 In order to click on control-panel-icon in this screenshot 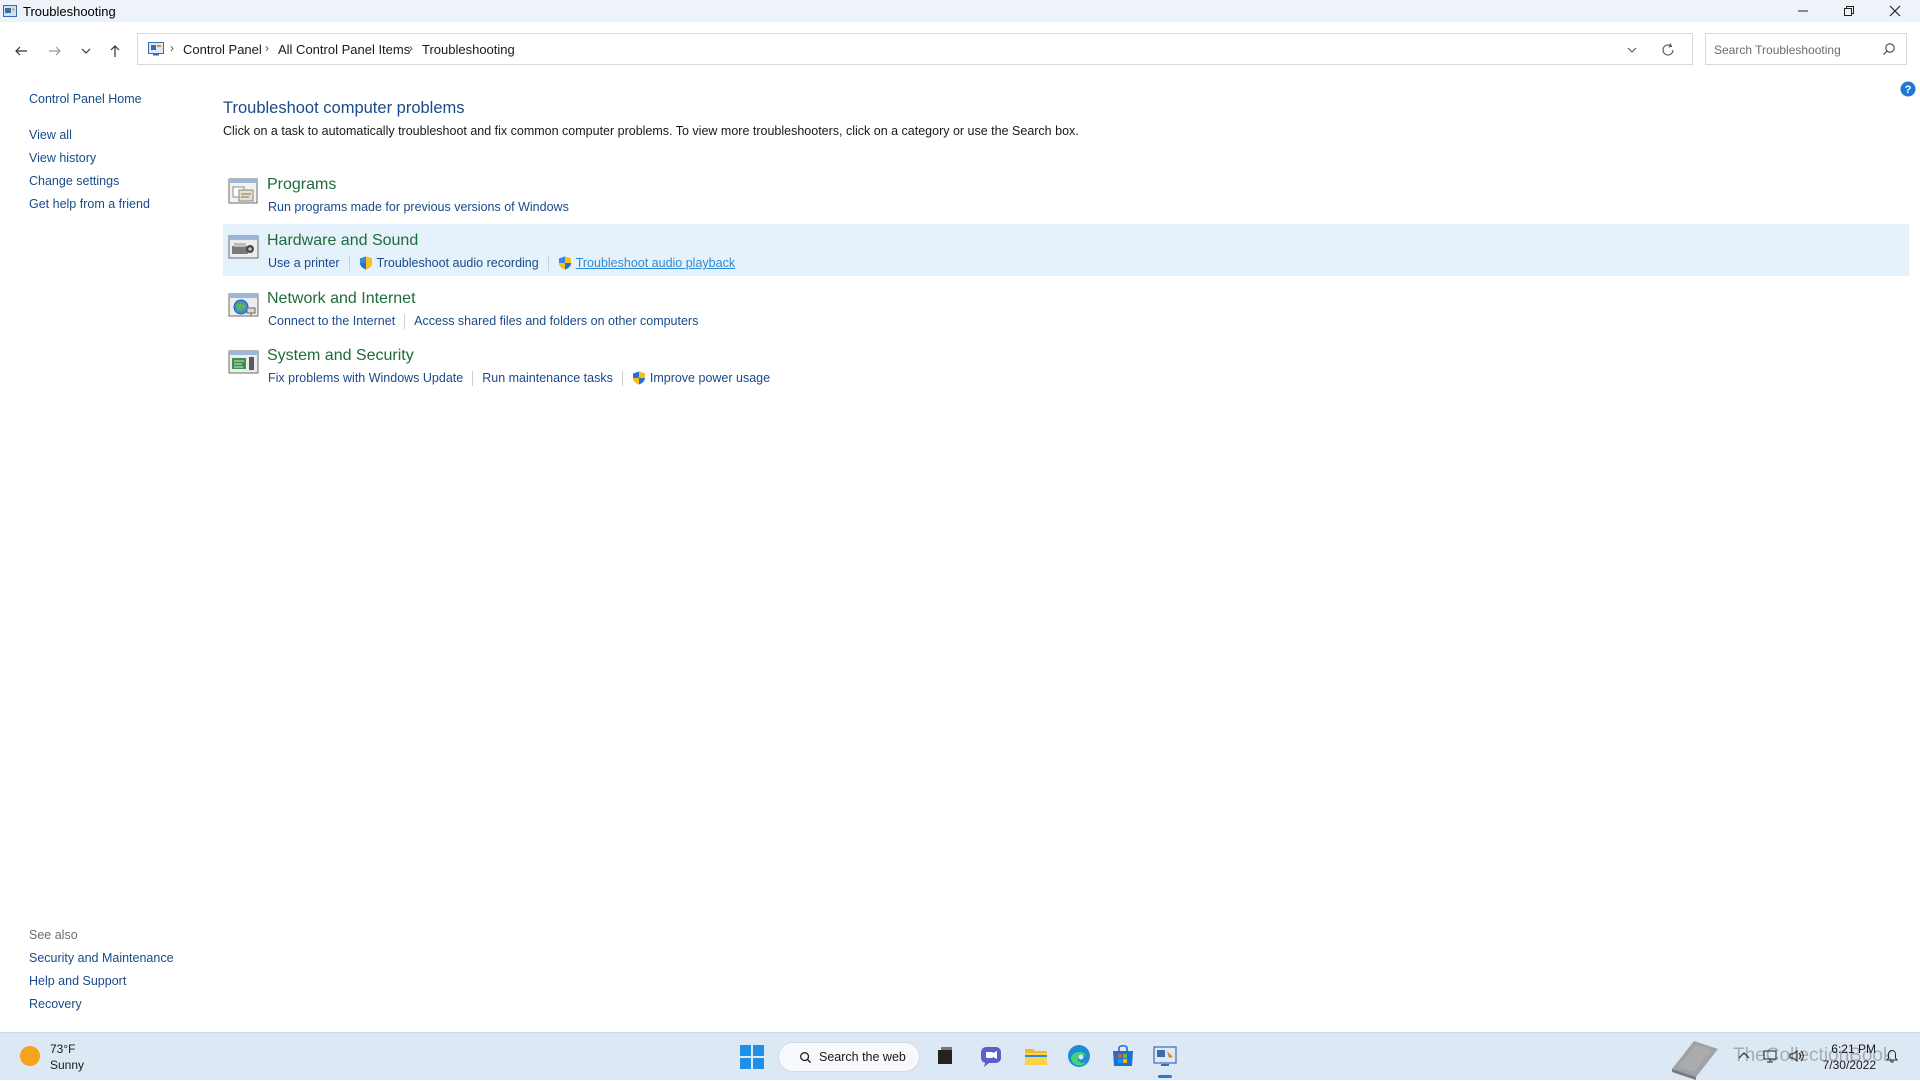, I will do `click(156, 49)`.